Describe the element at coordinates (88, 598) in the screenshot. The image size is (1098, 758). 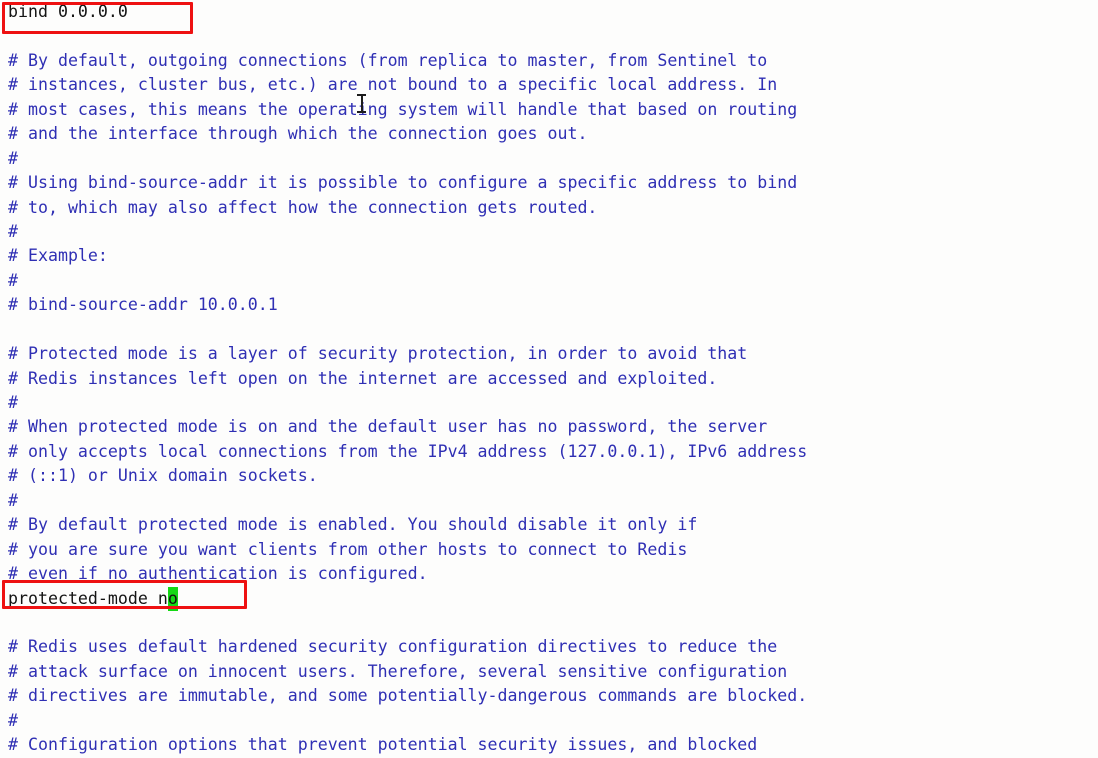
I see `code-line-text: protected-mode n` at that location.